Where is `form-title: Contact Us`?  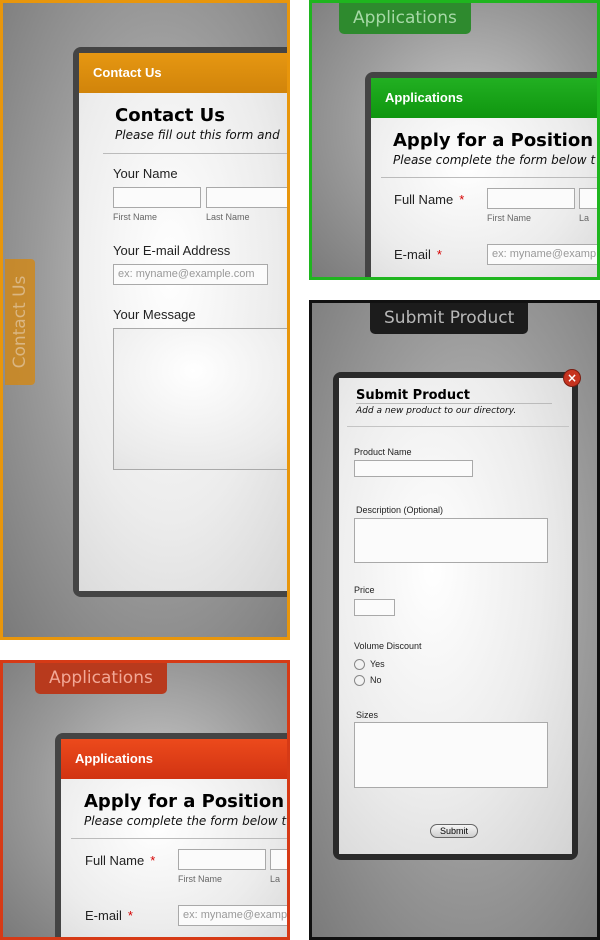
form-title: Contact Us is located at coordinates (170, 115).